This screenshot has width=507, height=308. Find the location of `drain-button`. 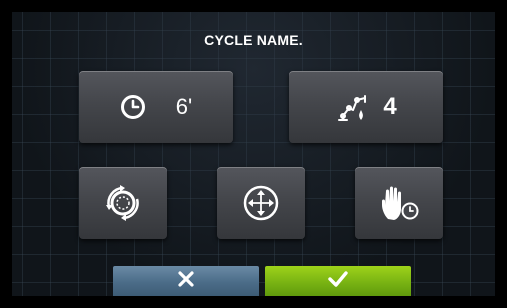

drain-button is located at coordinates (261, 203).